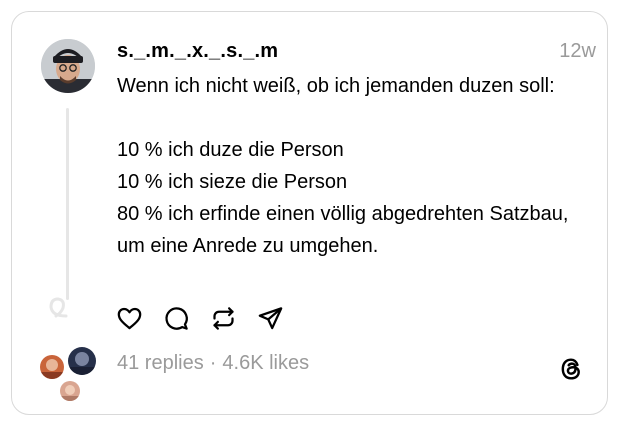  What do you see at coordinates (176, 318) in the screenshot?
I see `comment-icon` at bounding box center [176, 318].